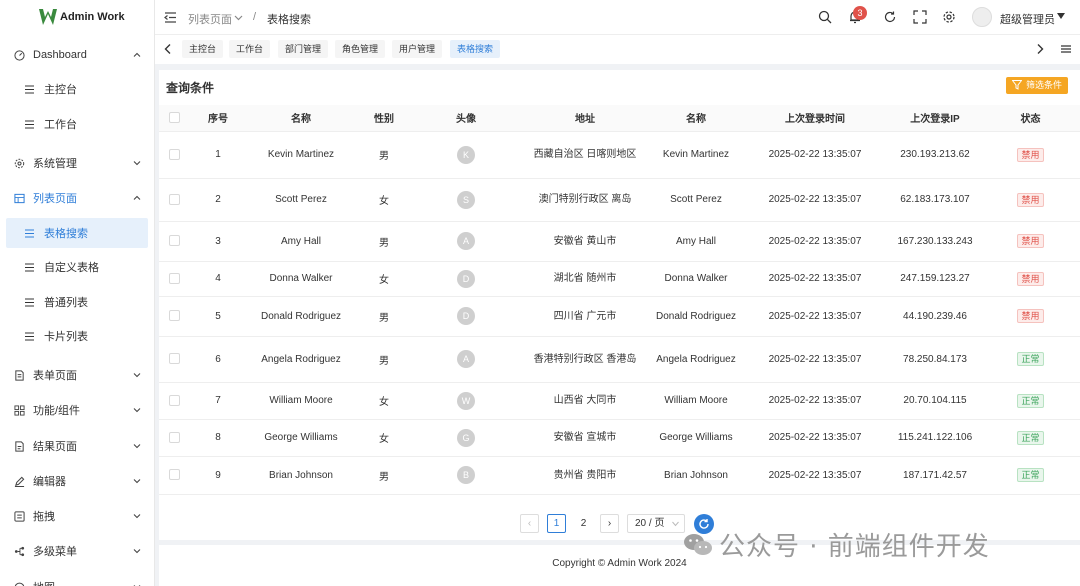  I want to click on sidebar-item-label: 自定义表格, so click(71, 268).